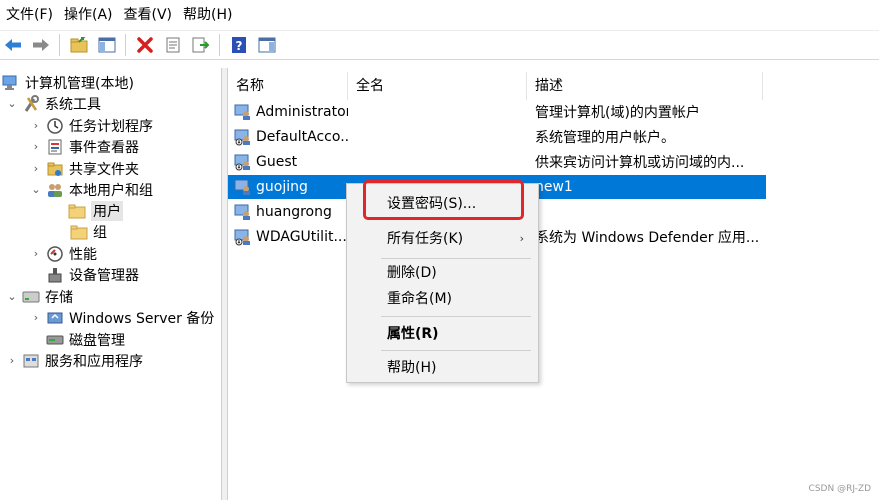 This screenshot has width=879, height=500. What do you see at coordinates (92, 274) in the screenshot?
I see `tree-item-device-manager: 设备管理器` at bounding box center [92, 274].